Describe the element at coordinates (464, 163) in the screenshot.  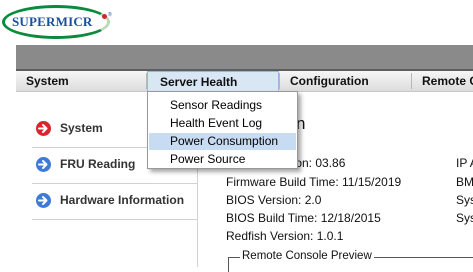
I see `ip-address-label: IP A` at that location.